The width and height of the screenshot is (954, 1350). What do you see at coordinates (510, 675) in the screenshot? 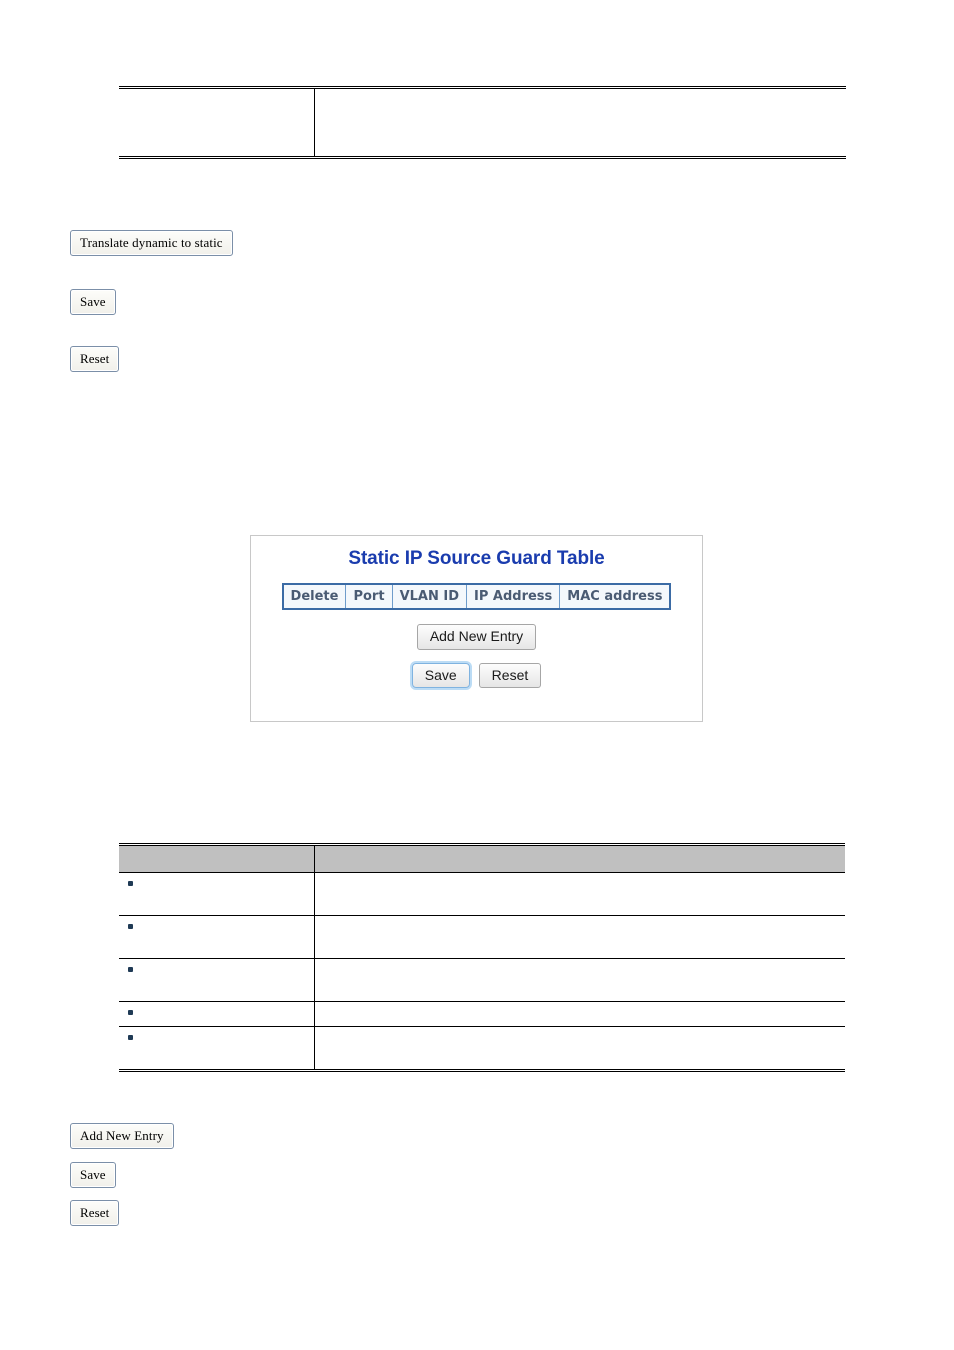
I see `reset-button: Reset` at bounding box center [510, 675].